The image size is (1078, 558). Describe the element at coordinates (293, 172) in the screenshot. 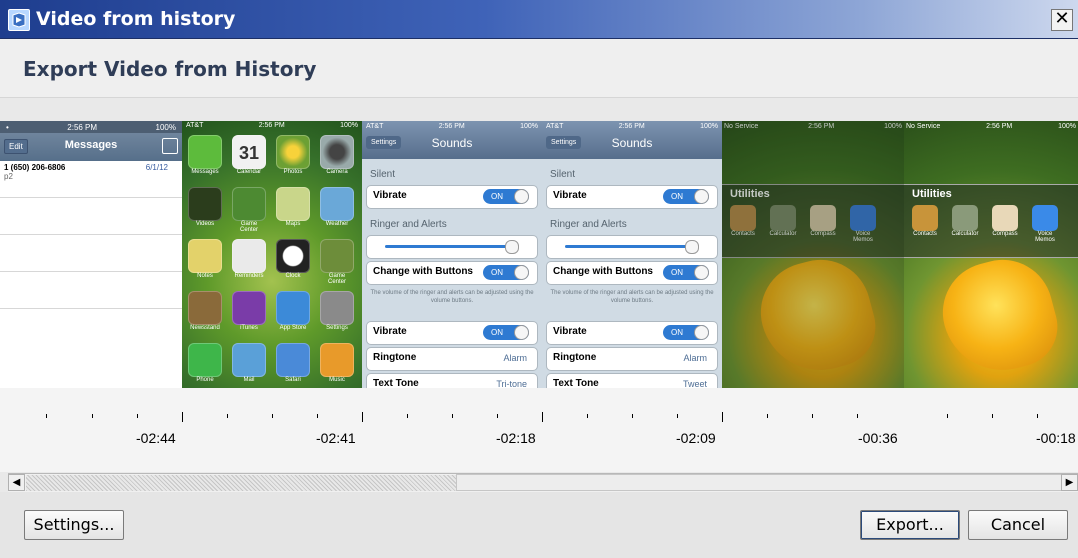

I see `app-label: Photos` at that location.